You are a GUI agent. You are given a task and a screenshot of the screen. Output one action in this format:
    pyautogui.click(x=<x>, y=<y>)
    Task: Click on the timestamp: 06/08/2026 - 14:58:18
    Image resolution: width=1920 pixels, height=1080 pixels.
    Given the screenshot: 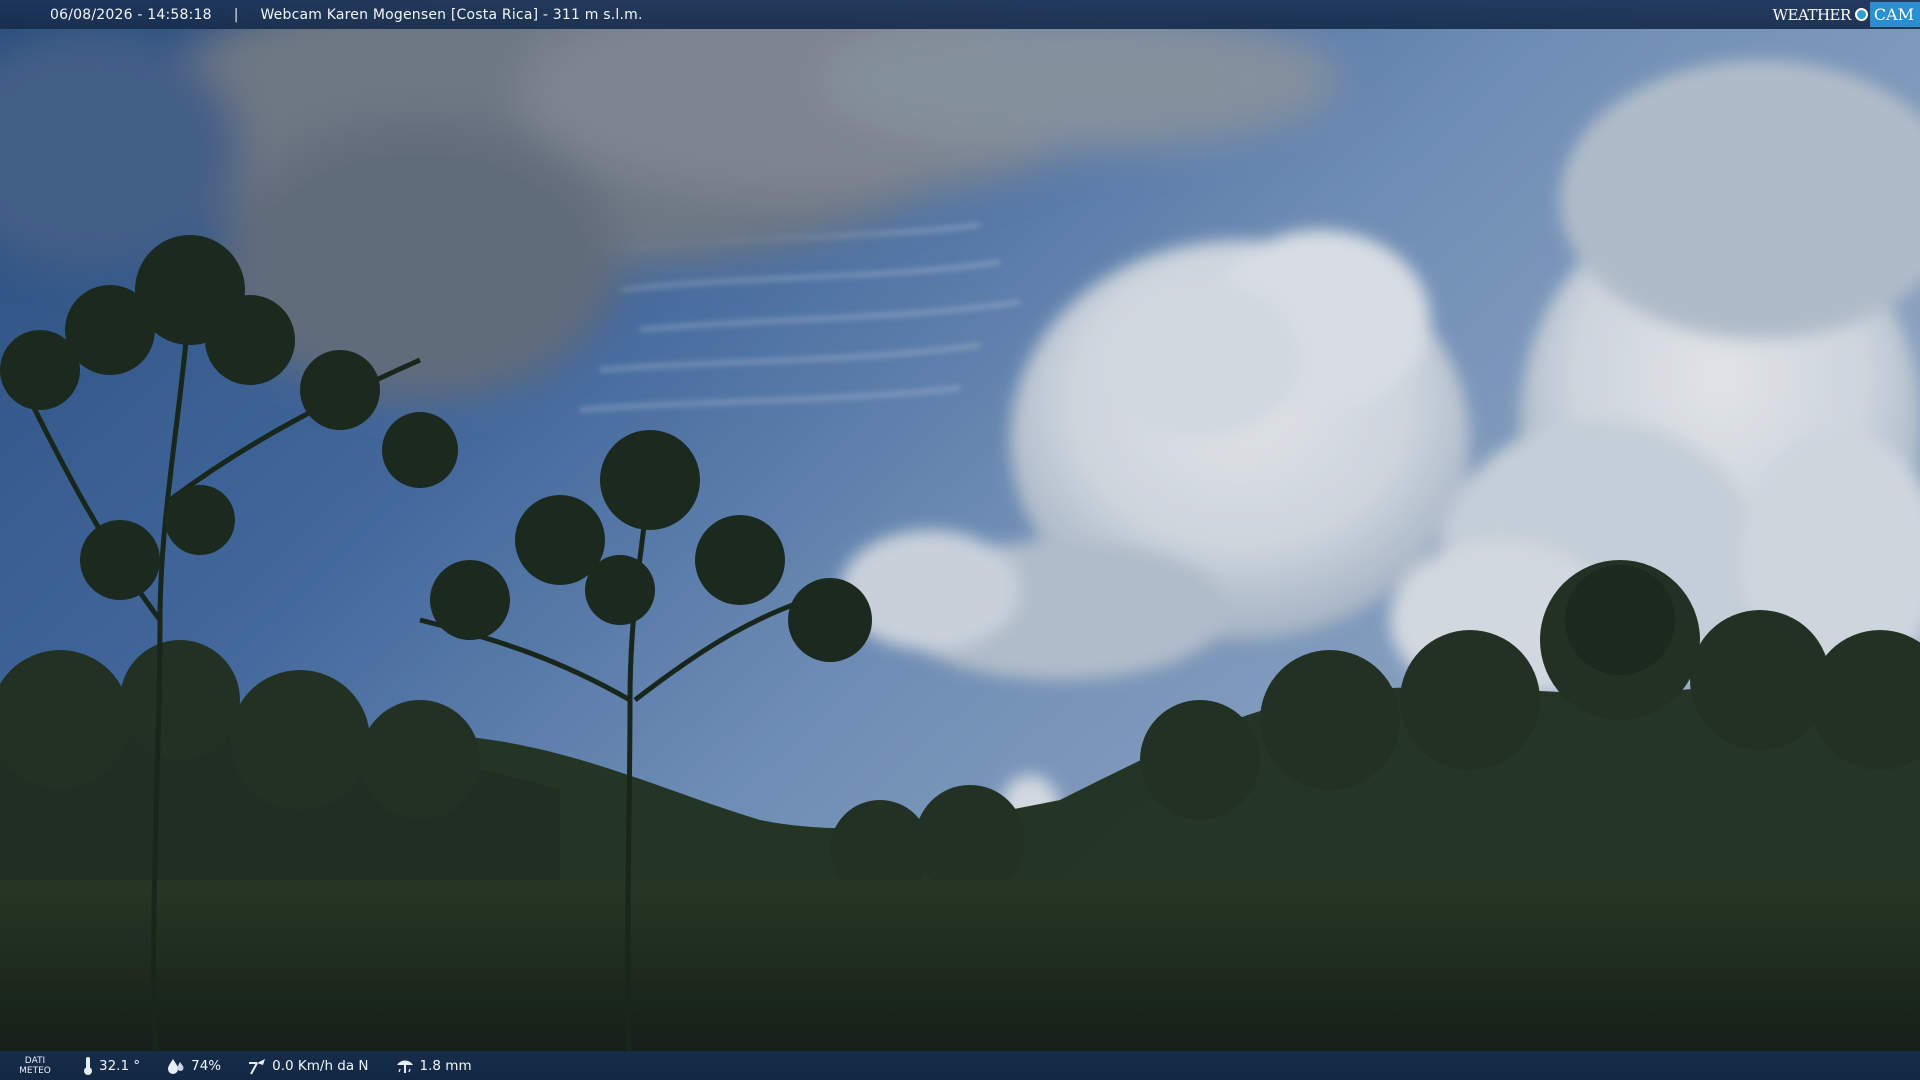 What is the action you would take?
    pyautogui.click(x=131, y=14)
    